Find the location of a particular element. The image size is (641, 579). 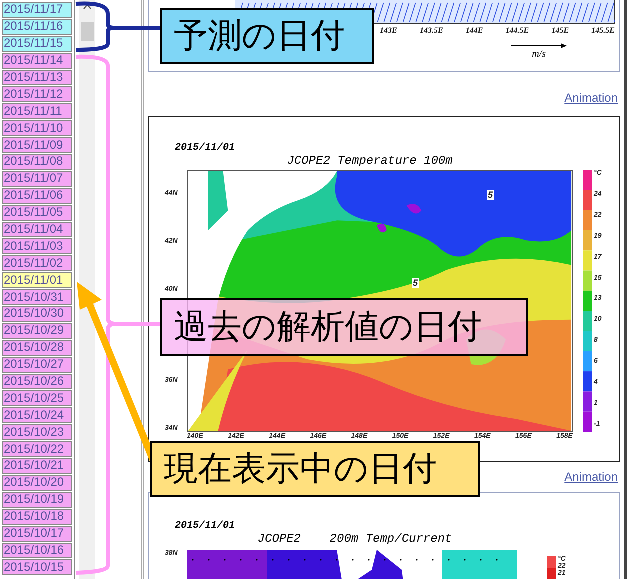

date-button: 2015/10/22 is located at coordinates (37, 449).